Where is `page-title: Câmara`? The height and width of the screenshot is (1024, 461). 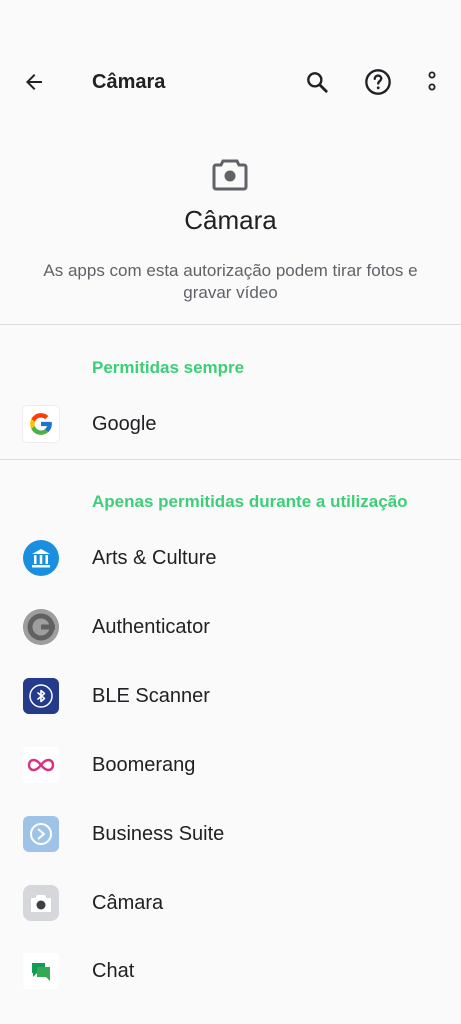
page-title: Câmara is located at coordinates (129, 82).